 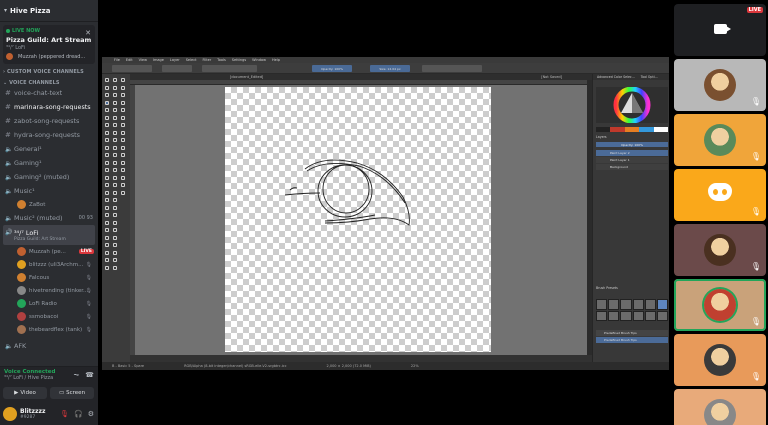 I want to click on menu-item: File, so click(x=117, y=60).